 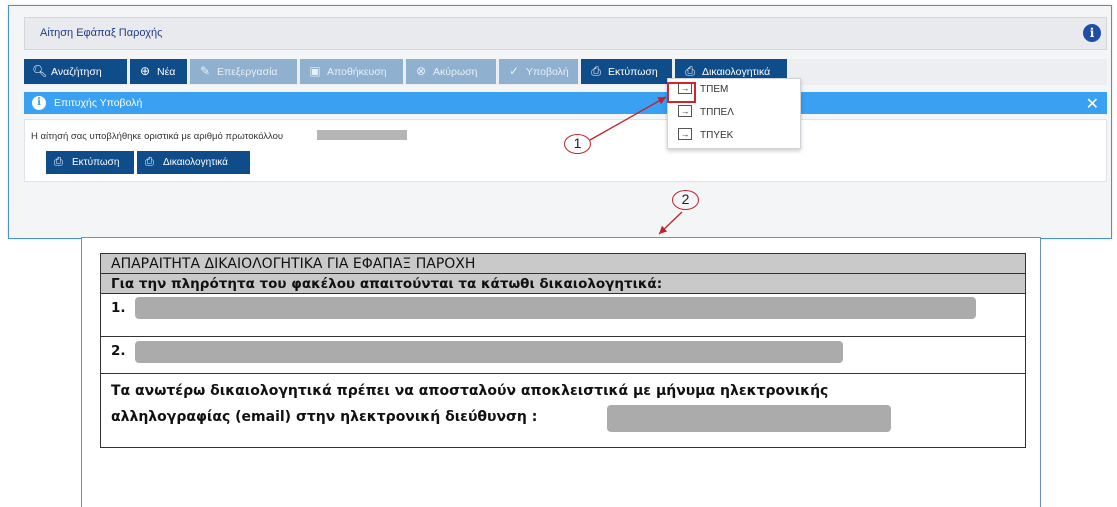 I want to click on redacted-email-address, so click(x=749, y=418).